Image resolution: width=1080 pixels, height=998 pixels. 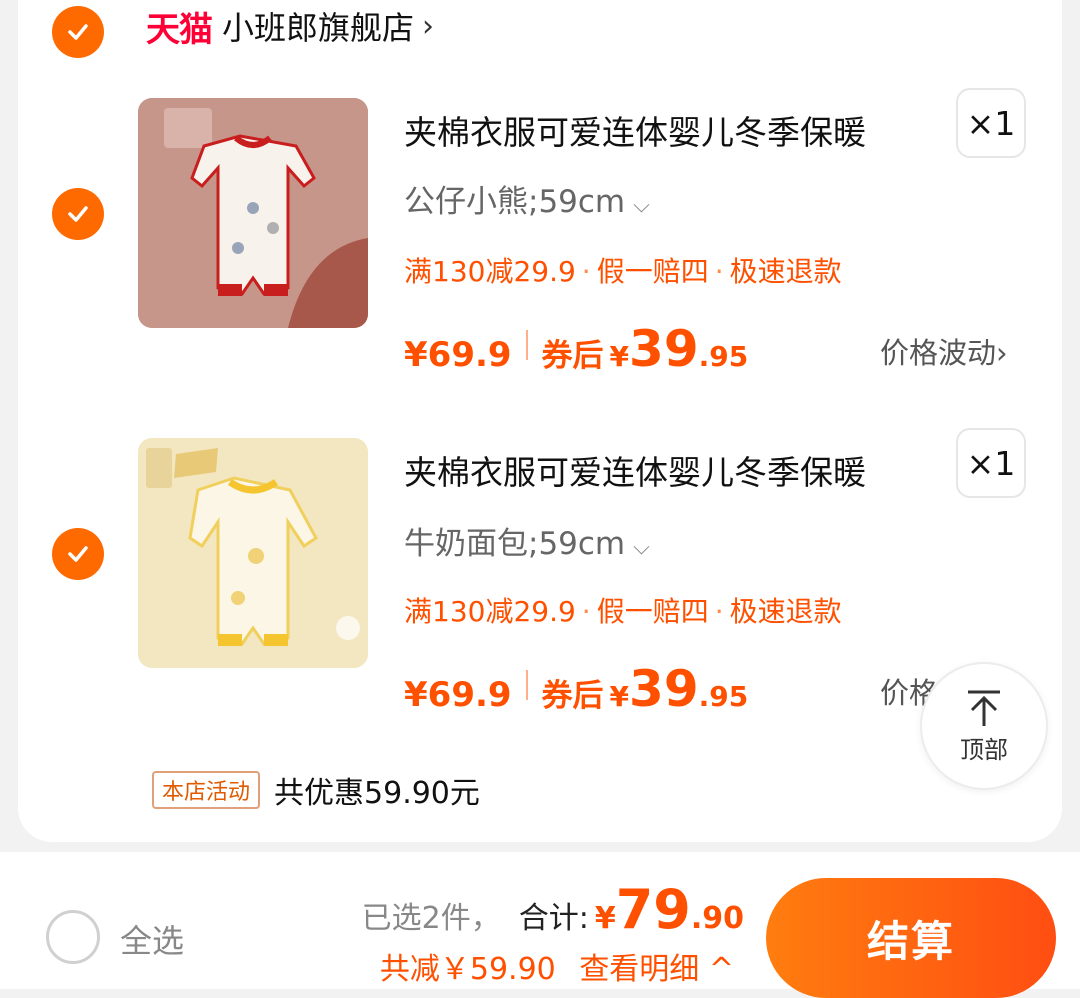 What do you see at coordinates (515, 544) in the screenshot?
I see `sku-label: 牛奶面包;59cm` at bounding box center [515, 544].